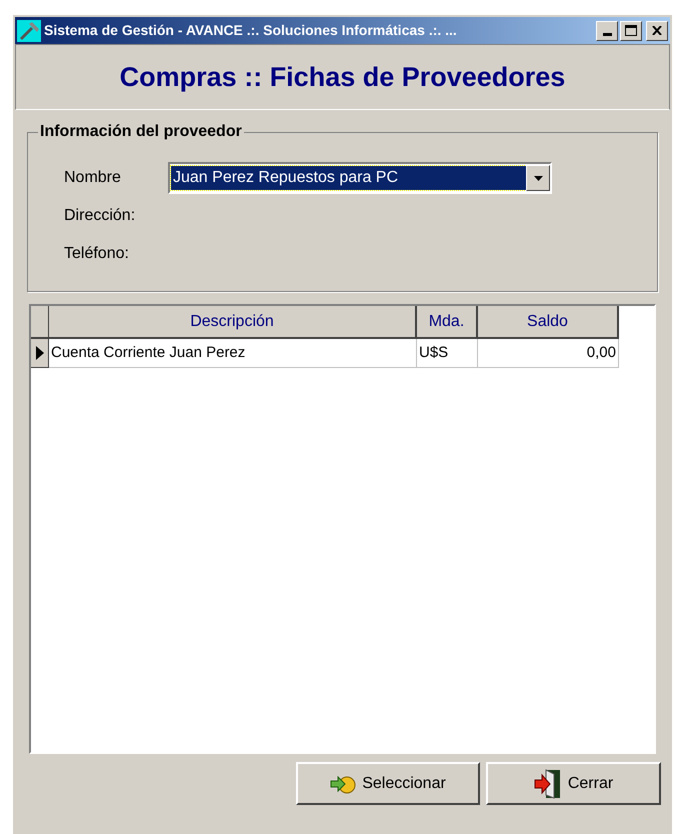  I want to click on close-form-button: Cerrar, so click(573, 783).